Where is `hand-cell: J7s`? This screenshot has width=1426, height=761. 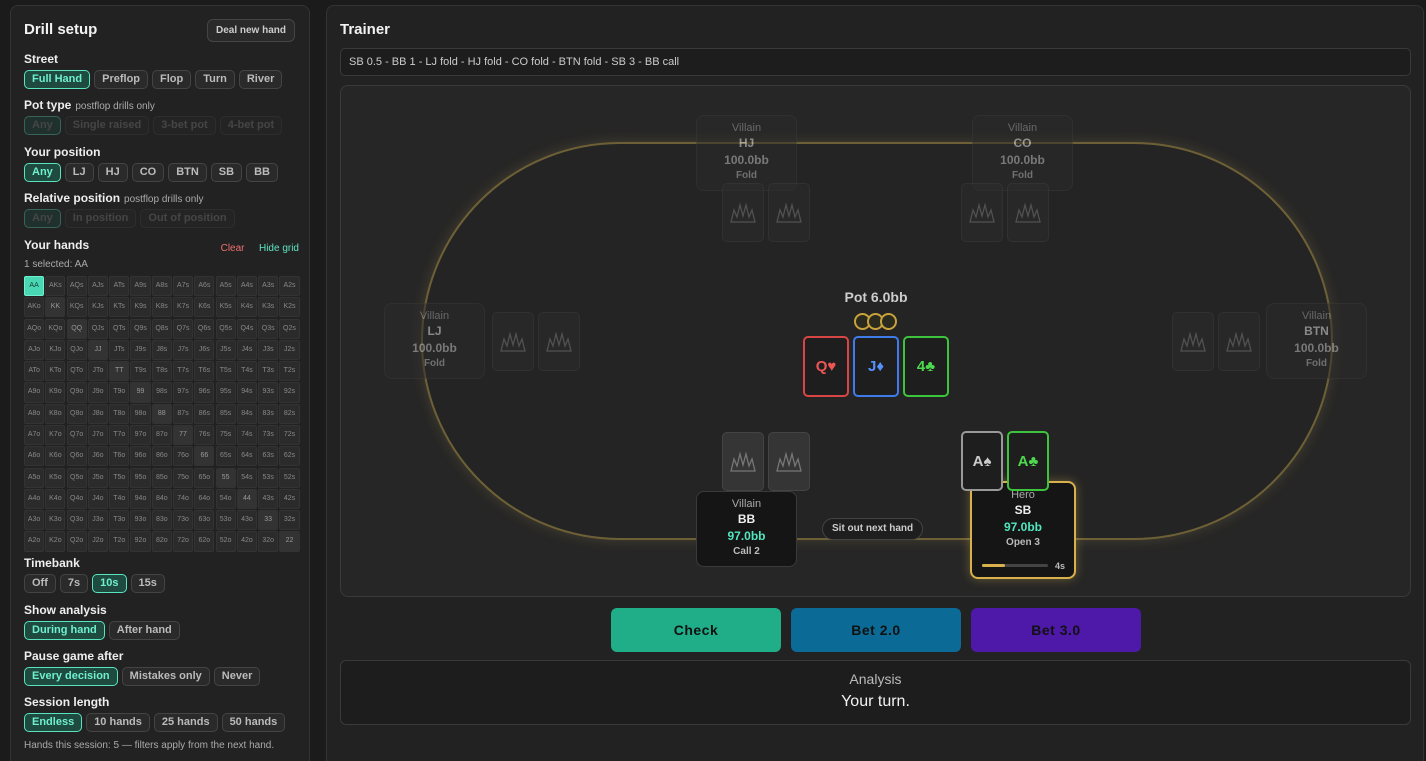
hand-cell: J7s is located at coordinates (183, 350).